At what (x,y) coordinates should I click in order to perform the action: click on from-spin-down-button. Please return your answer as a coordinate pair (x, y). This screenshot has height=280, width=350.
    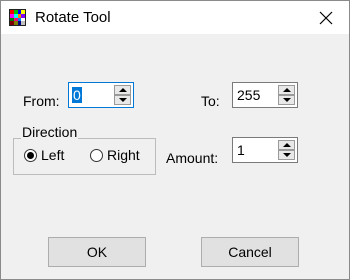
    Looking at the image, I should click on (122, 100).